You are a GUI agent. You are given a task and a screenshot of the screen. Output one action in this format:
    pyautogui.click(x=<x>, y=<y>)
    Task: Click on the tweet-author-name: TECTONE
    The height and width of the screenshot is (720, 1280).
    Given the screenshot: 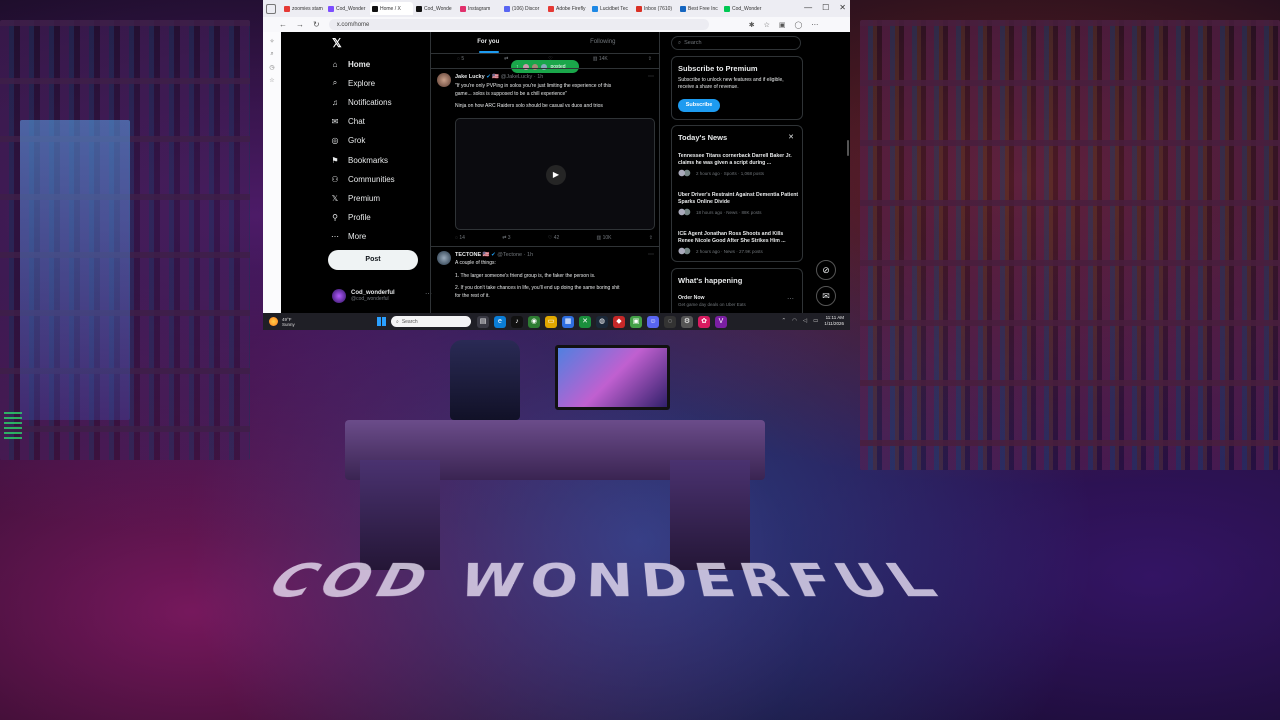 What is the action you would take?
    pyautogui.click(x=468, y=255)
    